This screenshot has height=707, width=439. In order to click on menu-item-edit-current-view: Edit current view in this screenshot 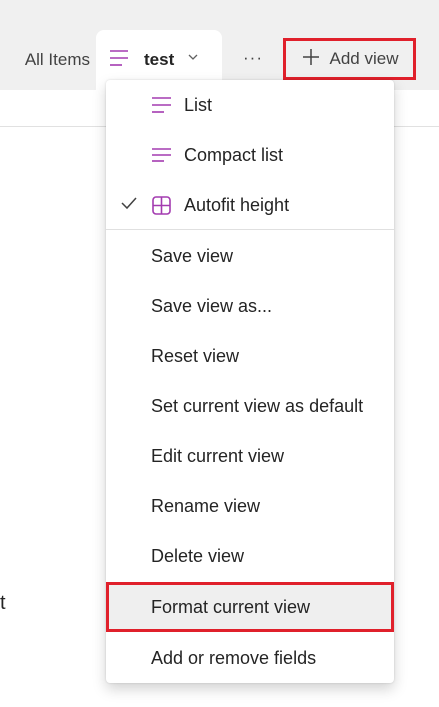, I will do `click(250, 456)`.